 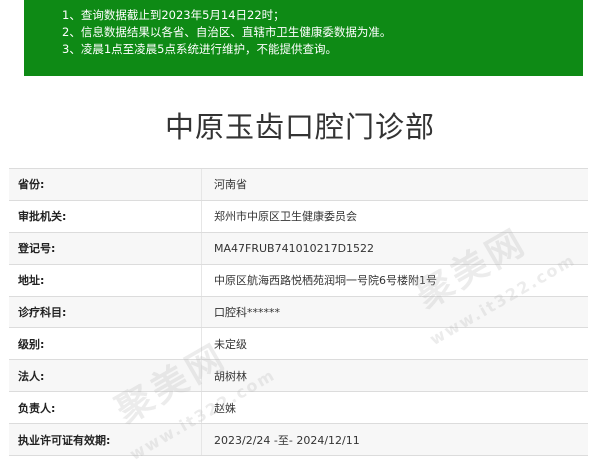 I want to click on row-value: 胡树林, so click(x=230, y=376).